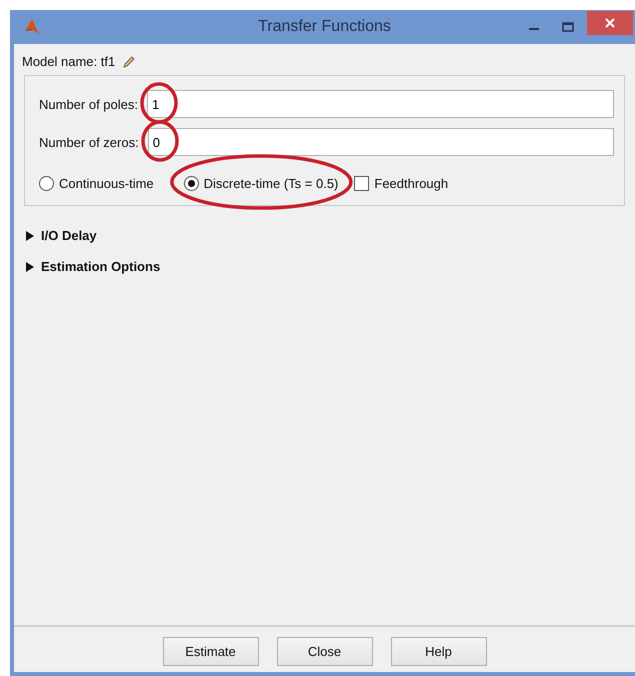  I want to click on dialog-button: Estimate, so click(210, 651).